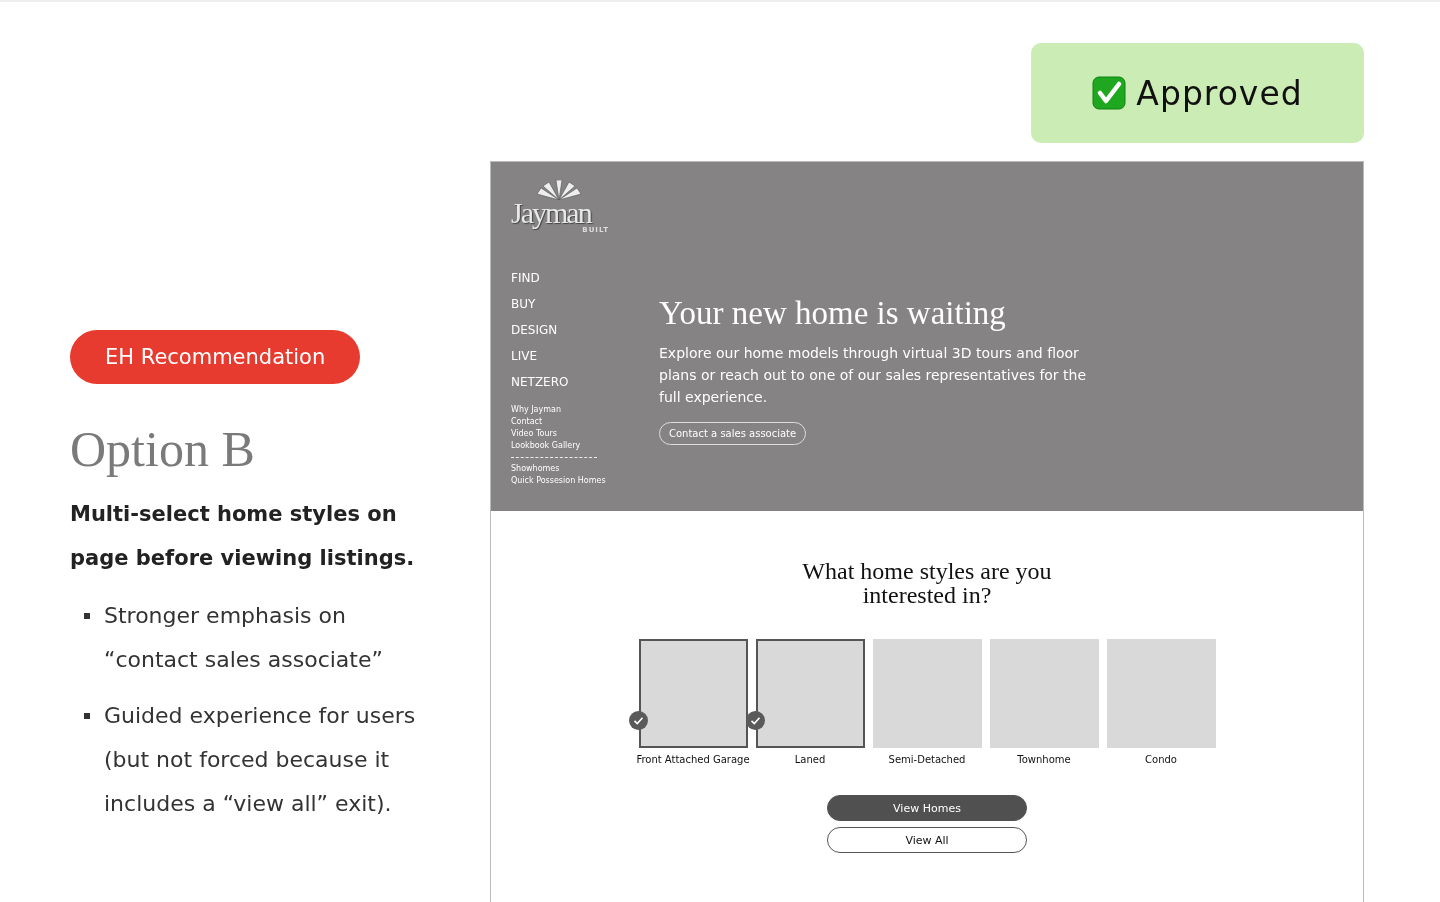  I want to click on nav-link: NETZERO, so click(585, 382).